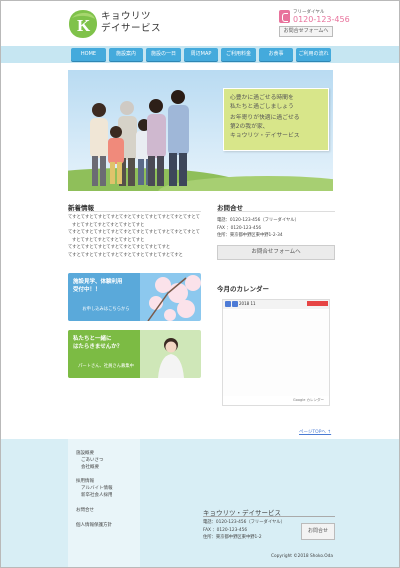  What do you see at coordinates (106, 366) in the screenshot?
I see `recruit-banner-sub: パートさん、社員さん募集中` at bounding box center [106, 366].